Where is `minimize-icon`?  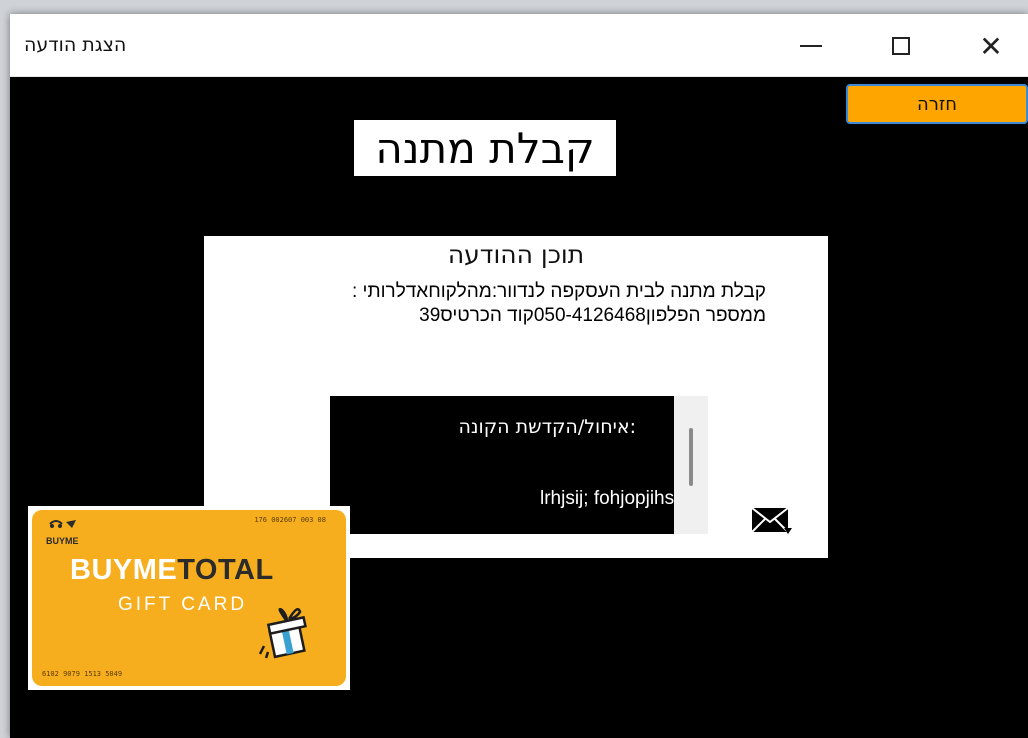 minimize-icon is located at coordinates (811, 46).